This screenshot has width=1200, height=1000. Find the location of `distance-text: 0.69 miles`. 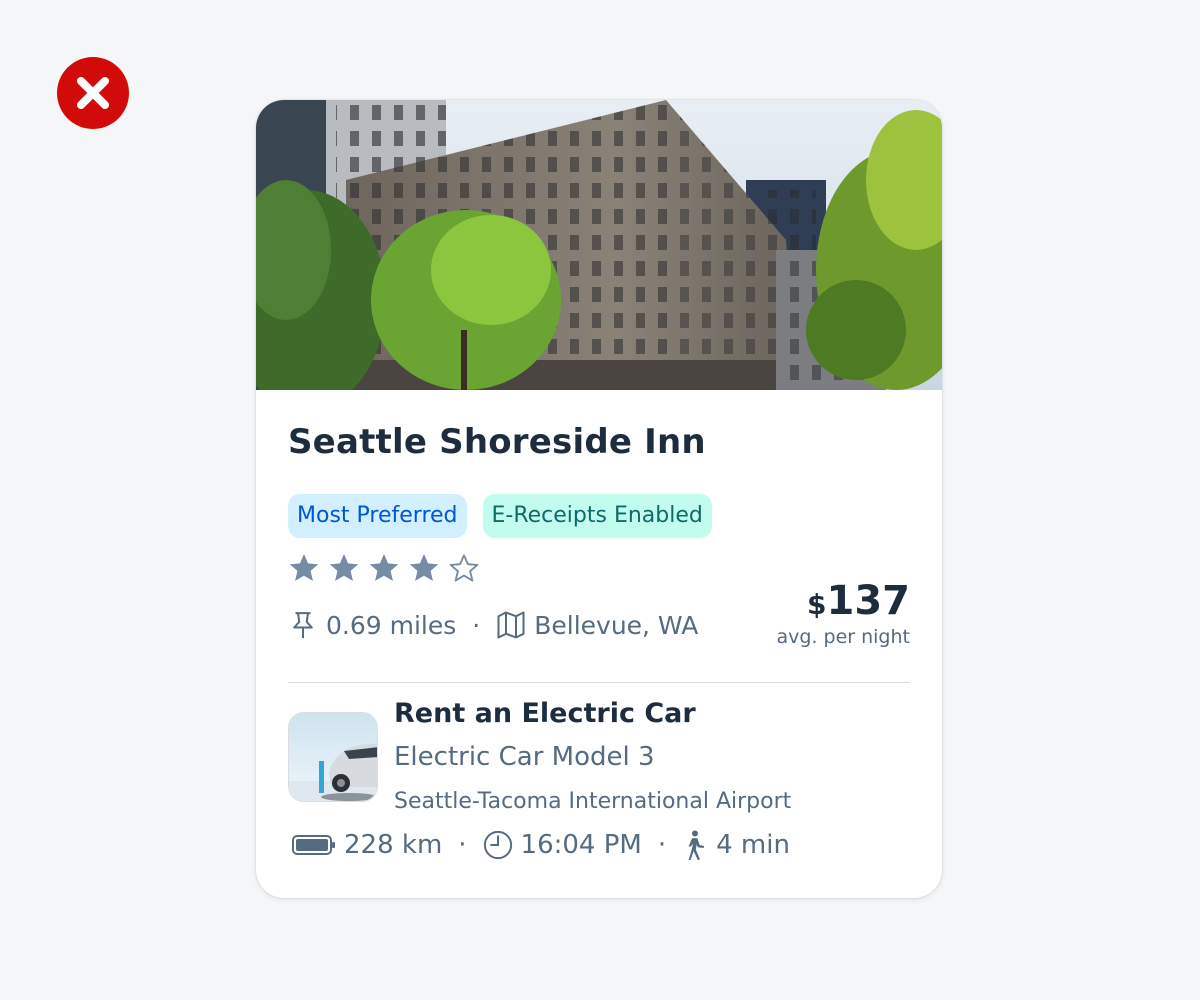

distance-text: 0.69 miles is located at coordinates (391, 625).